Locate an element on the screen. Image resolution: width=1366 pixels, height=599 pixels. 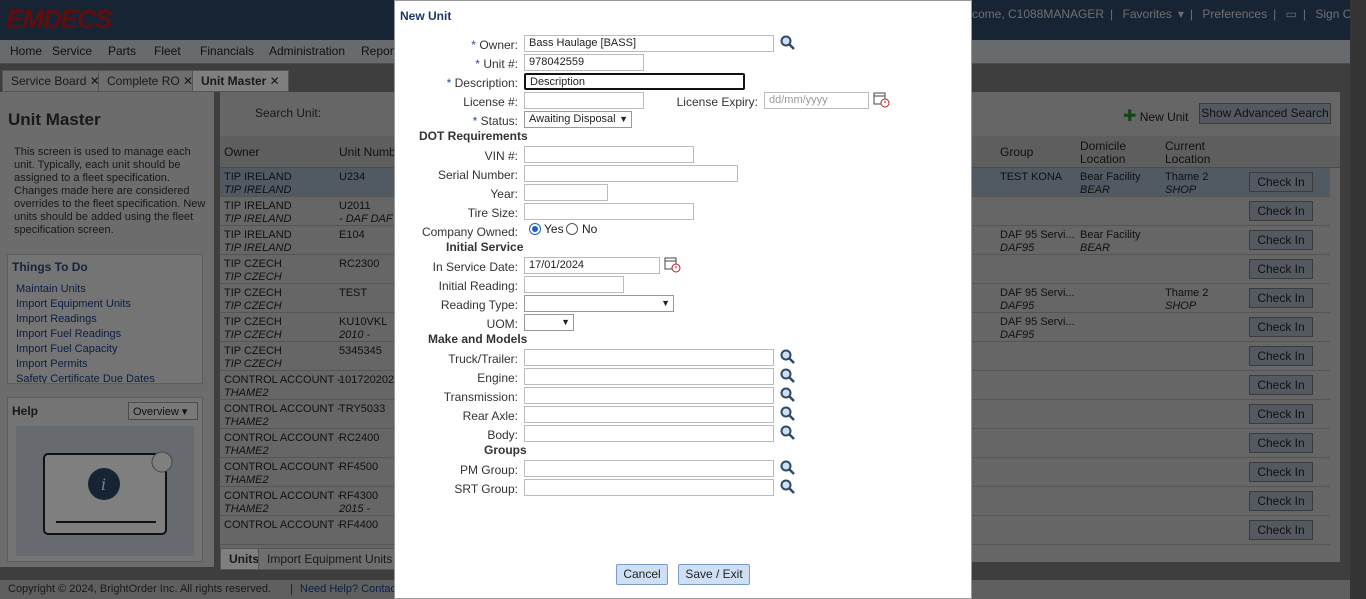
license-label: License #: is located at coordinates (490, 102).